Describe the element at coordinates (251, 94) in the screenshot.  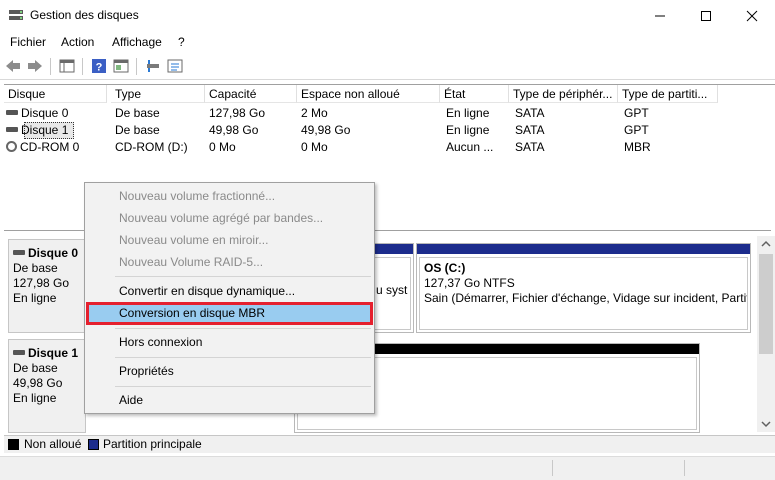
I see `column-header-capacite: Capacité` at that location.